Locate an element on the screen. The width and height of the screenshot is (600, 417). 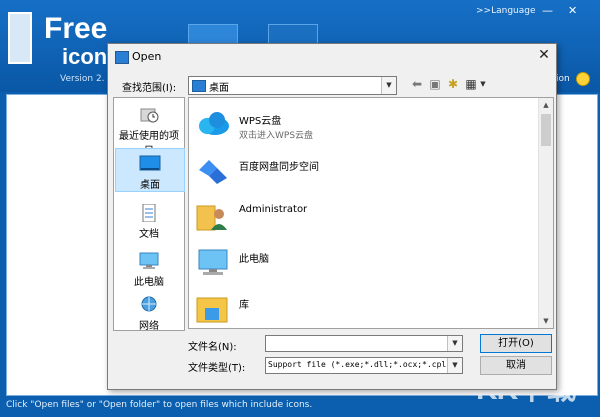
list-item: 库 is located at coordinates (363, 308).